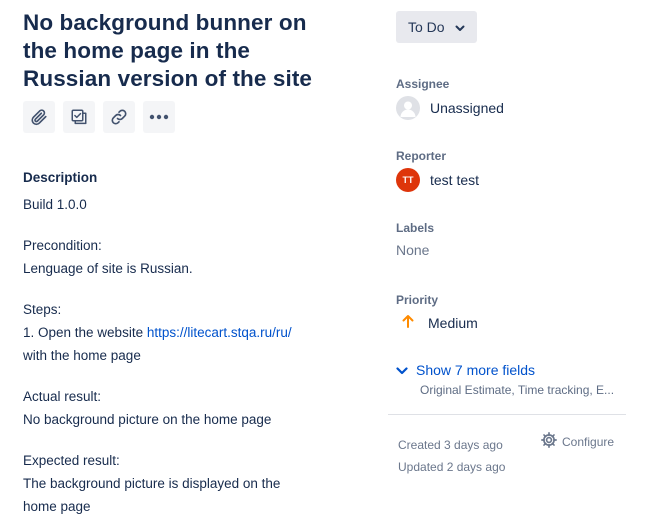  Describe the element at coordinates (168, 78) in the screenshot. I see `issue-title-line: Russian version of the site` at that location.